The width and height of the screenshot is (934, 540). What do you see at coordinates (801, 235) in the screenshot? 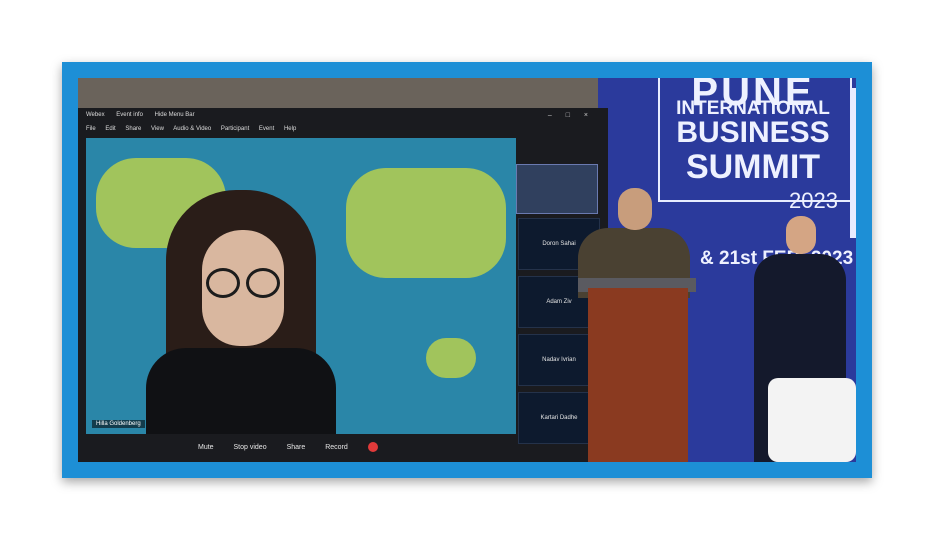
I see `attendee-head` at bounding box center [801, 235].